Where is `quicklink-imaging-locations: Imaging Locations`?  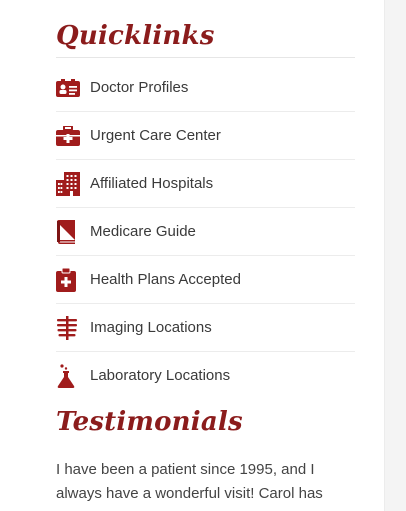
quicklink-imaging-locations: Imaging Locations is located at coordinates (205, 328).